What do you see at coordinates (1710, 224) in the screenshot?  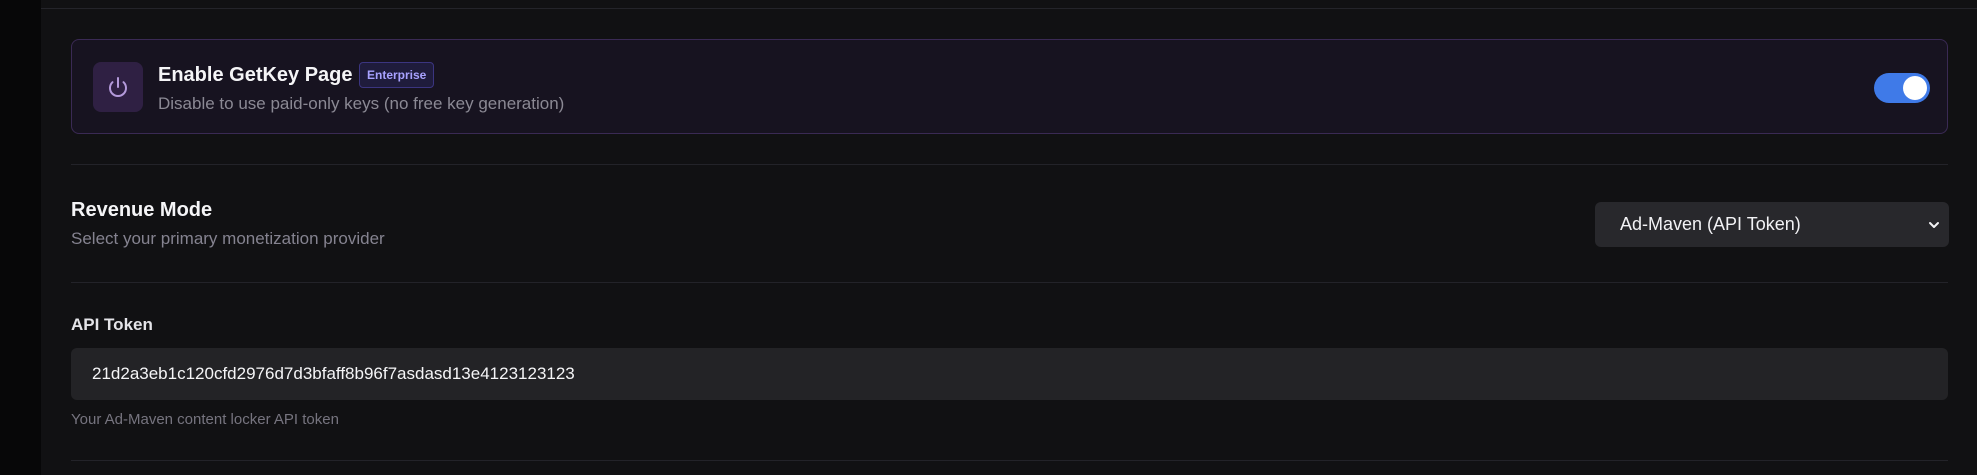 I see `revenue-mode-selected: Ad-Maven (API Token)` at bounding box center [1710, 224].